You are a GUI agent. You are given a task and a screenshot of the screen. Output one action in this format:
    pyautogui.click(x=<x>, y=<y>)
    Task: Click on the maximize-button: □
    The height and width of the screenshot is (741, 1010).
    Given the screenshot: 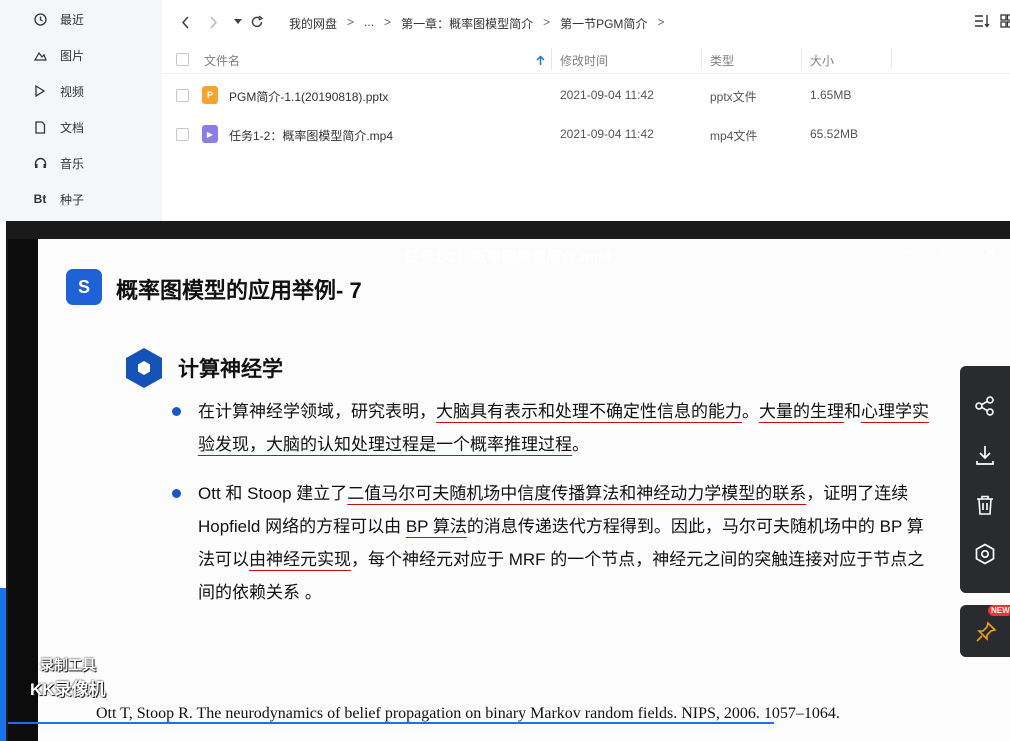 What is the action you would take?
    pyautogui.click(x=946, y=251)
    